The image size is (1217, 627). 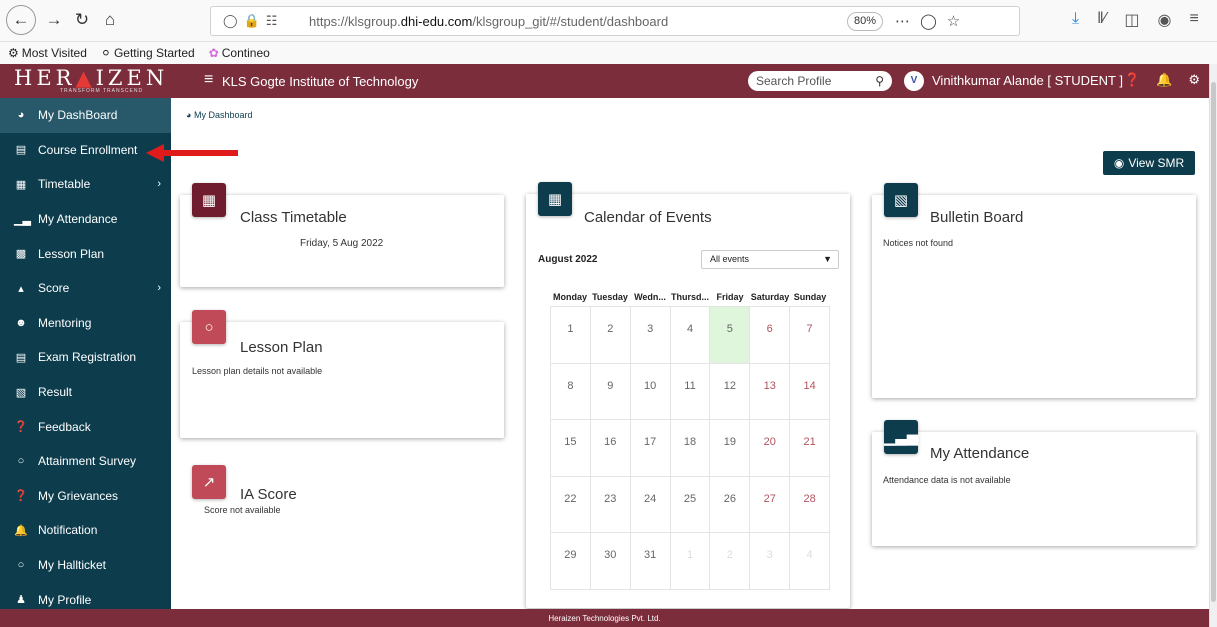 What do you see at coordinates (914, 81) in the screenshot?
I see `avatar: V` at bounding box center [914, 81].